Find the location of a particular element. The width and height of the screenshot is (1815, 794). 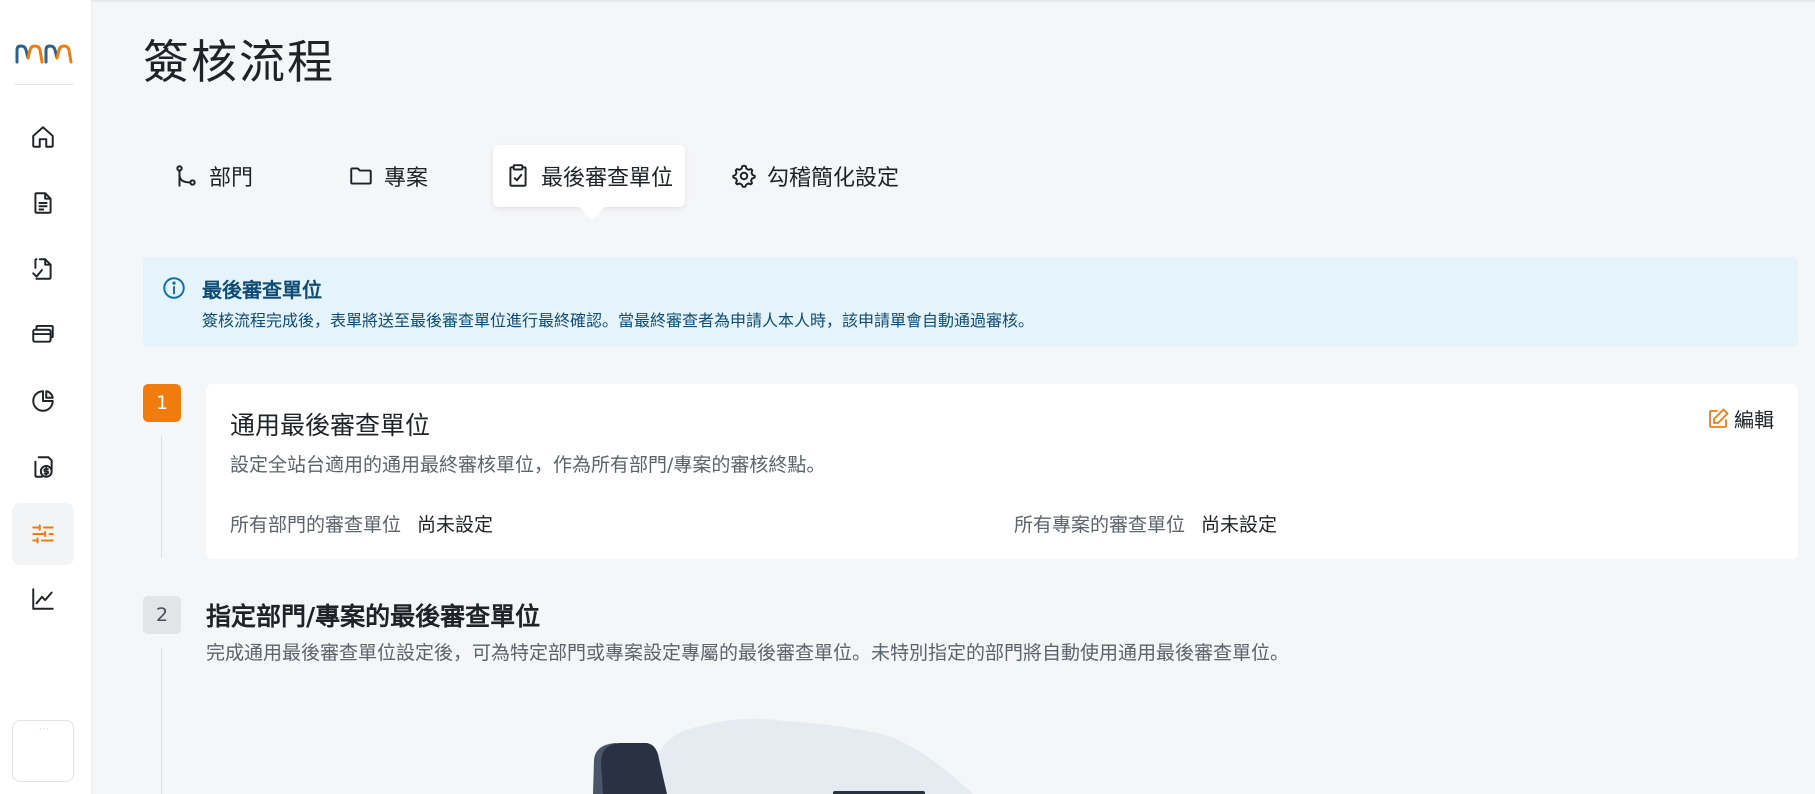

tab-project-label: 專案 is located at coordinates (406, 178).